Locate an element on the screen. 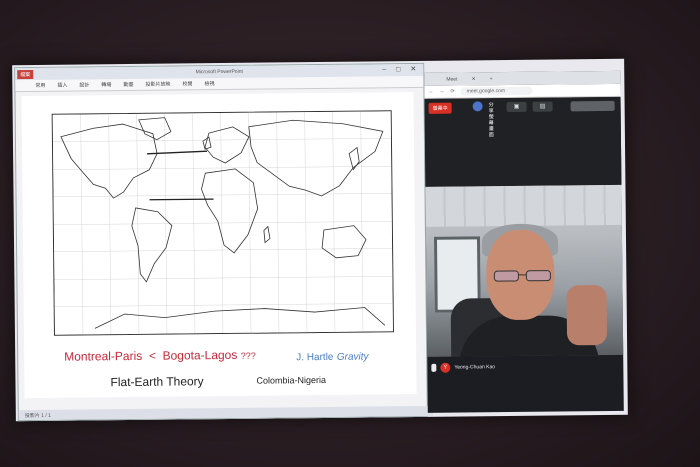 The height and width of the screenshot is (467, 700). forward-icon: → is located at coordinates (441, 92).